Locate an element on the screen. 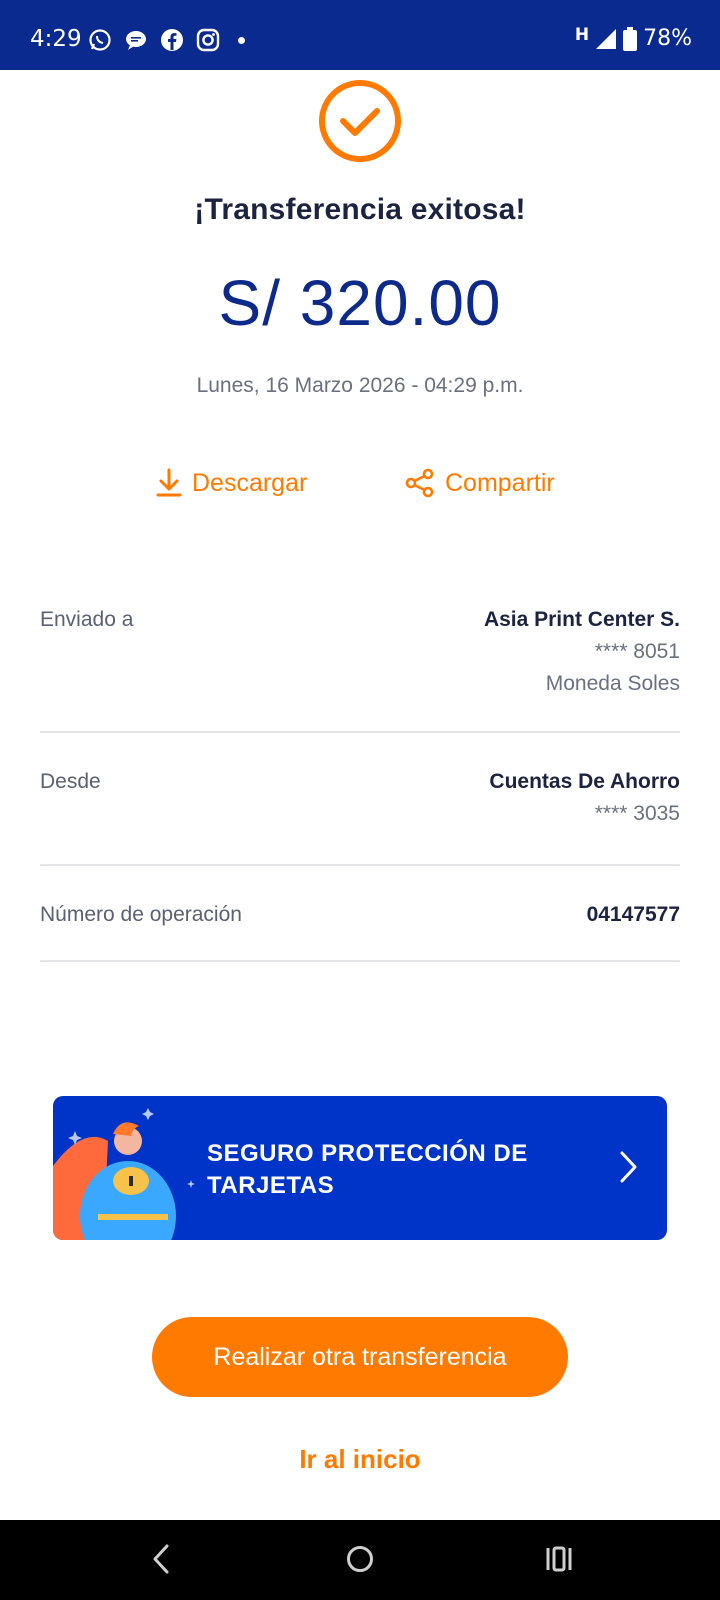 Image resolution: width=720 pixels, height=1600 pixels. from-label: Desde is located at coordinates (70, 781).